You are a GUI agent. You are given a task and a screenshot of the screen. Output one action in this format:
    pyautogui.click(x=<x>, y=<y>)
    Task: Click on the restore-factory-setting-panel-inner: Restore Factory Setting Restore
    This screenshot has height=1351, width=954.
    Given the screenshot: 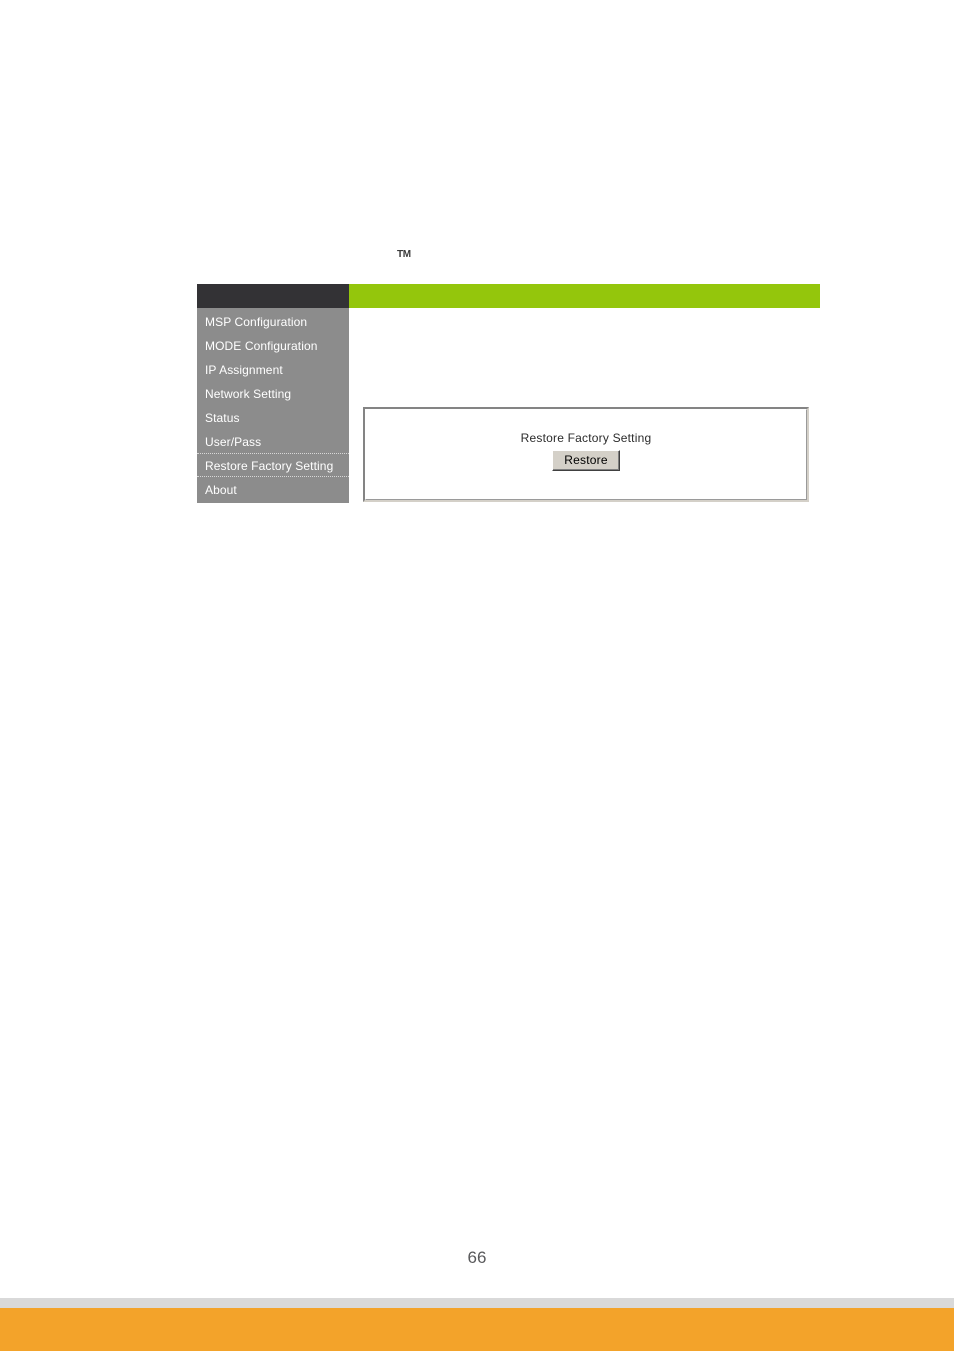 What is the action you would take?
    pyautogui.click(x=586, y=454)
    